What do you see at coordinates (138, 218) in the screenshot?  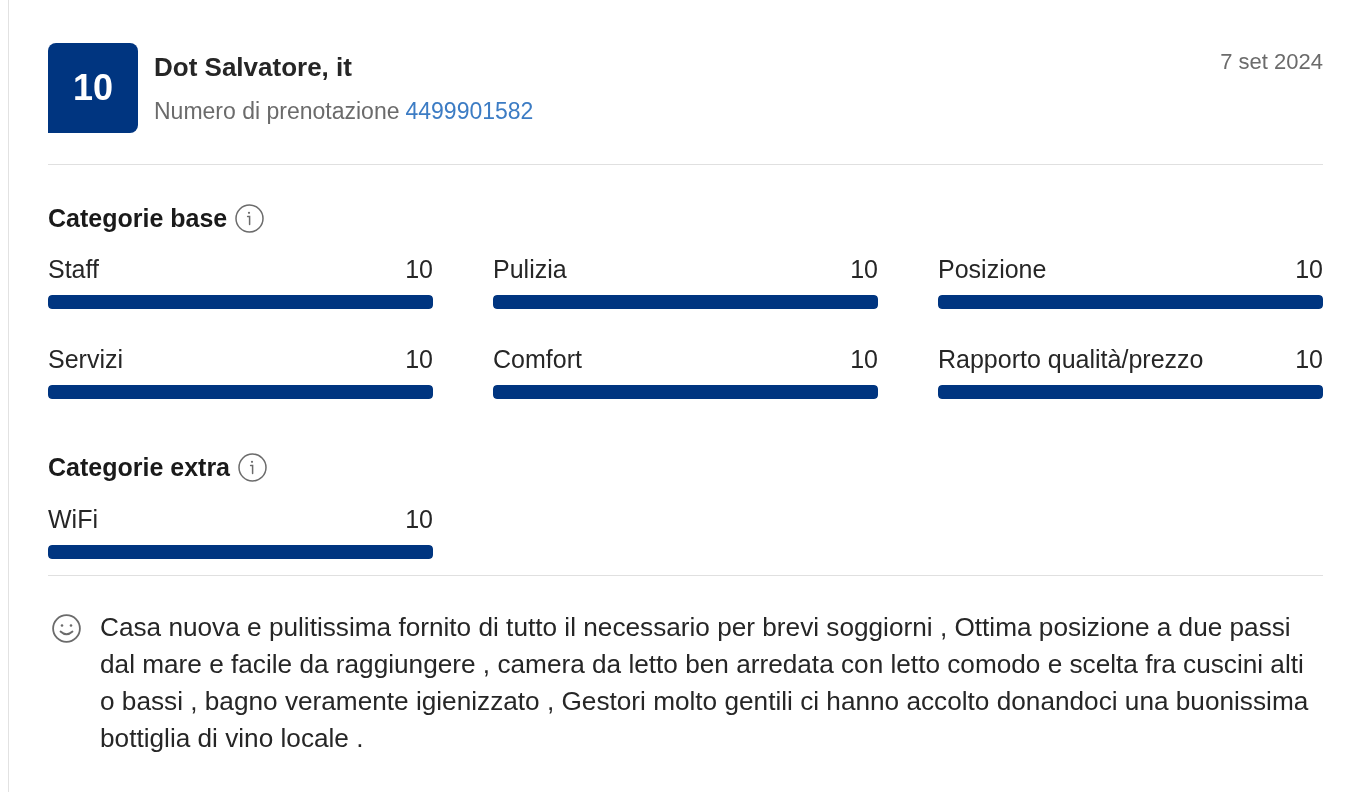 I see `section-heading: Categorie base` at bounding box center [138, 218].